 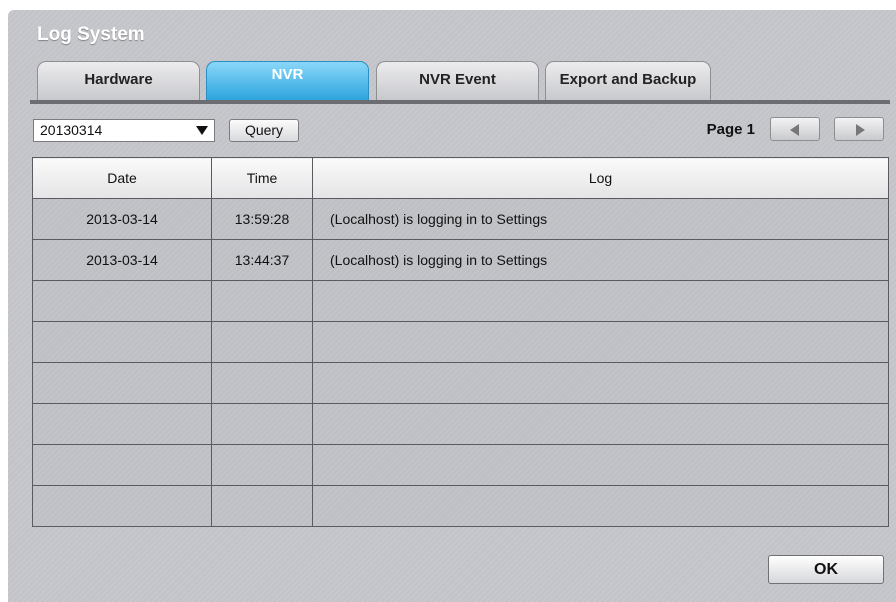 What do you see at coordinates (202, 130) in the screenshot?
I see `chevron-down-icon` at bounding box center [202, 130].